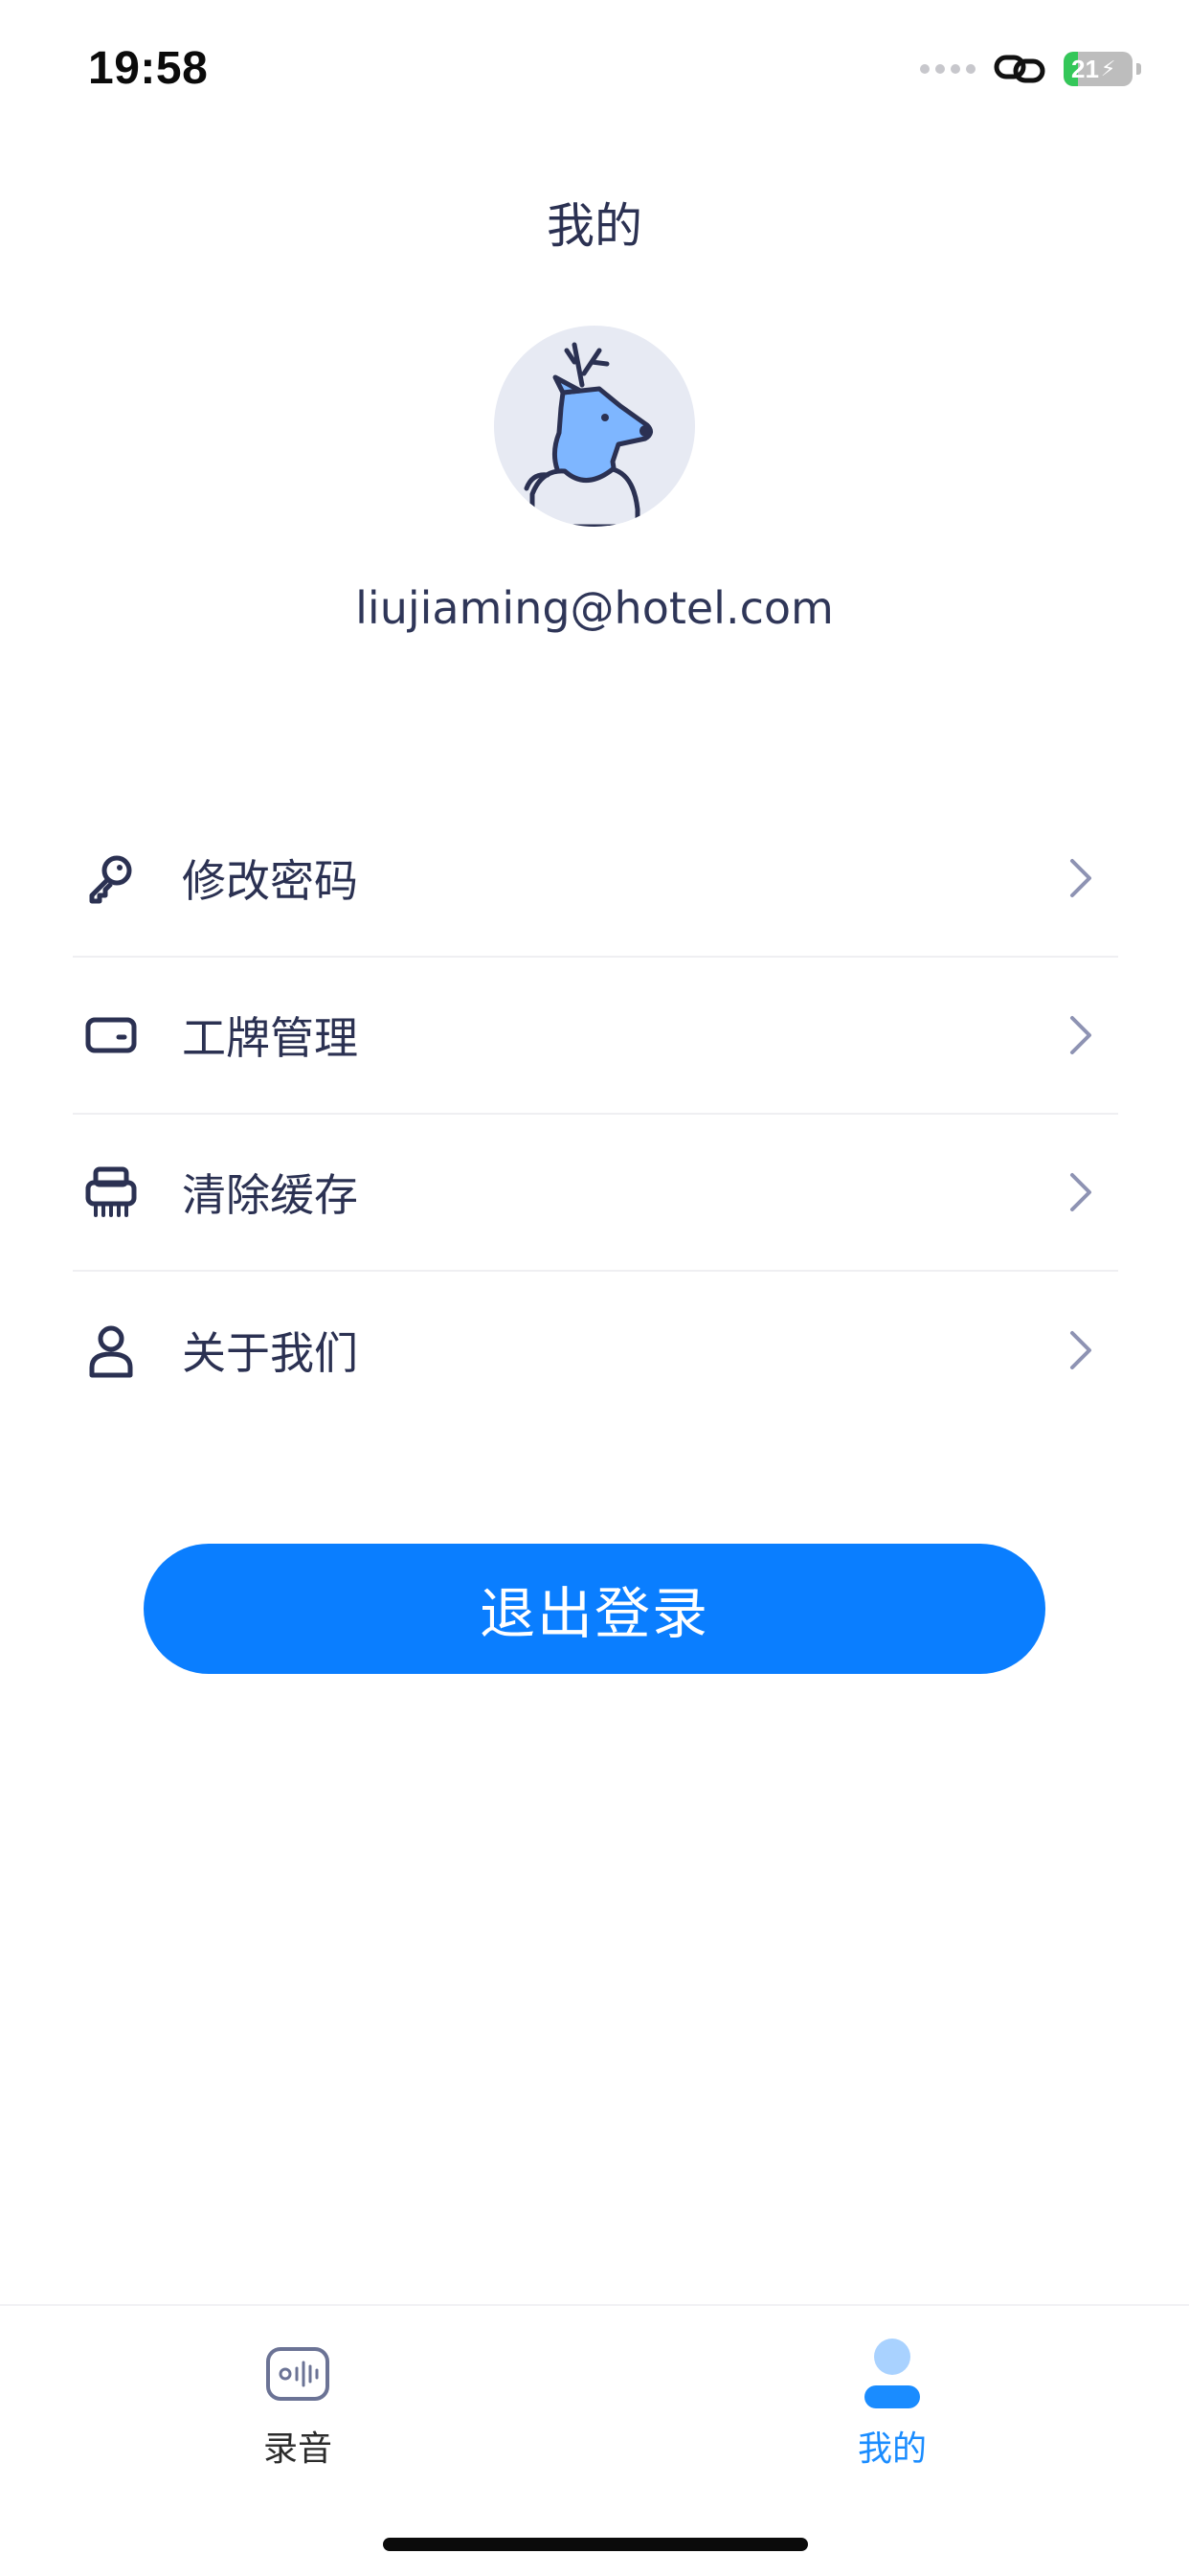  What do you see at coordinates (594, 608) in the screenshot?
I see `user-email: liujiaming@hotel.com` at bounding box center [594, 608].